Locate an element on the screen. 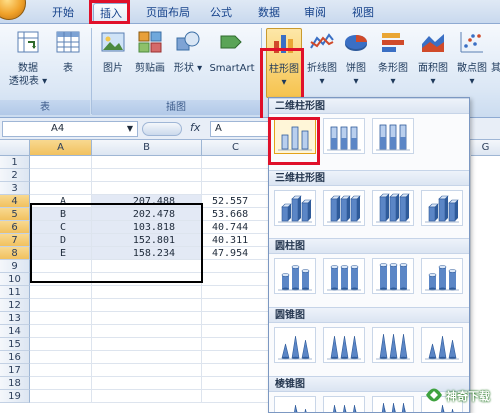  row-header: 4 is located at coordinates (15, 201).